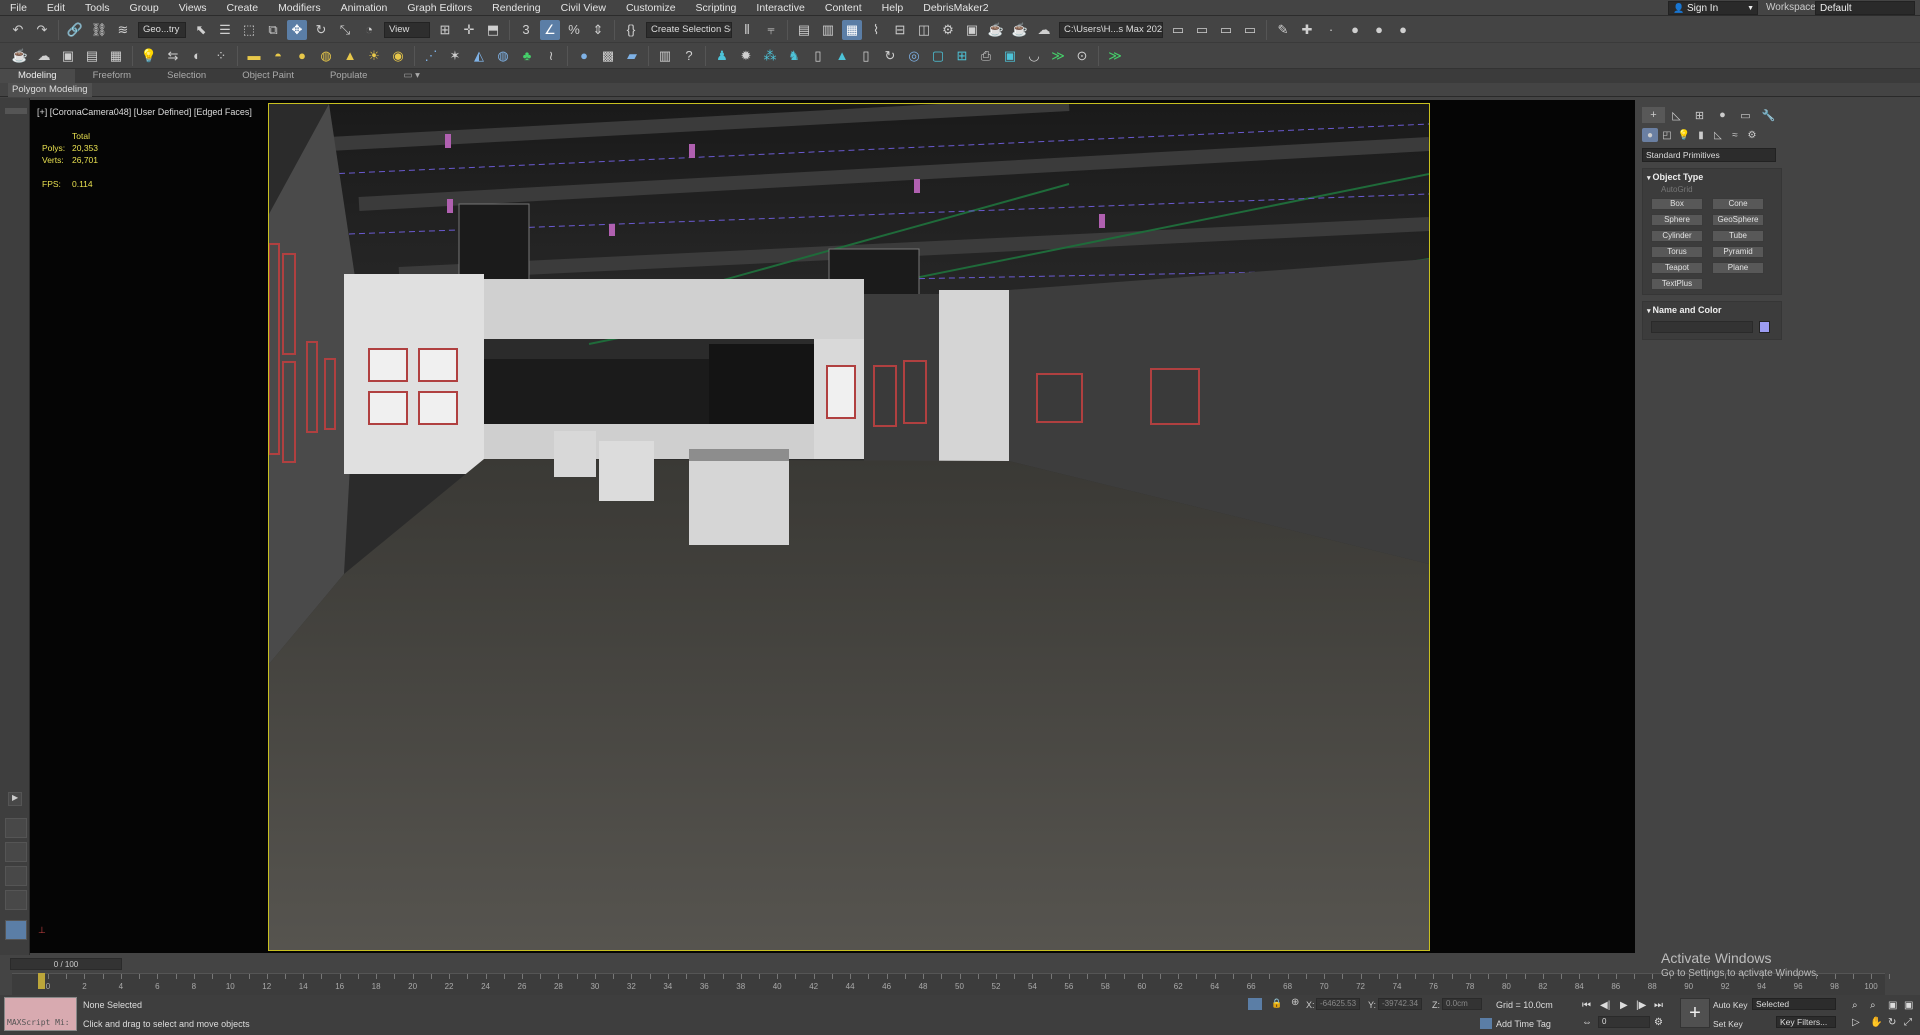 Image resolution: width=1920 pixels, height=1035 pixels. I want to click on named-selection-dropdown: Create Selection Se, so click(689, 29).